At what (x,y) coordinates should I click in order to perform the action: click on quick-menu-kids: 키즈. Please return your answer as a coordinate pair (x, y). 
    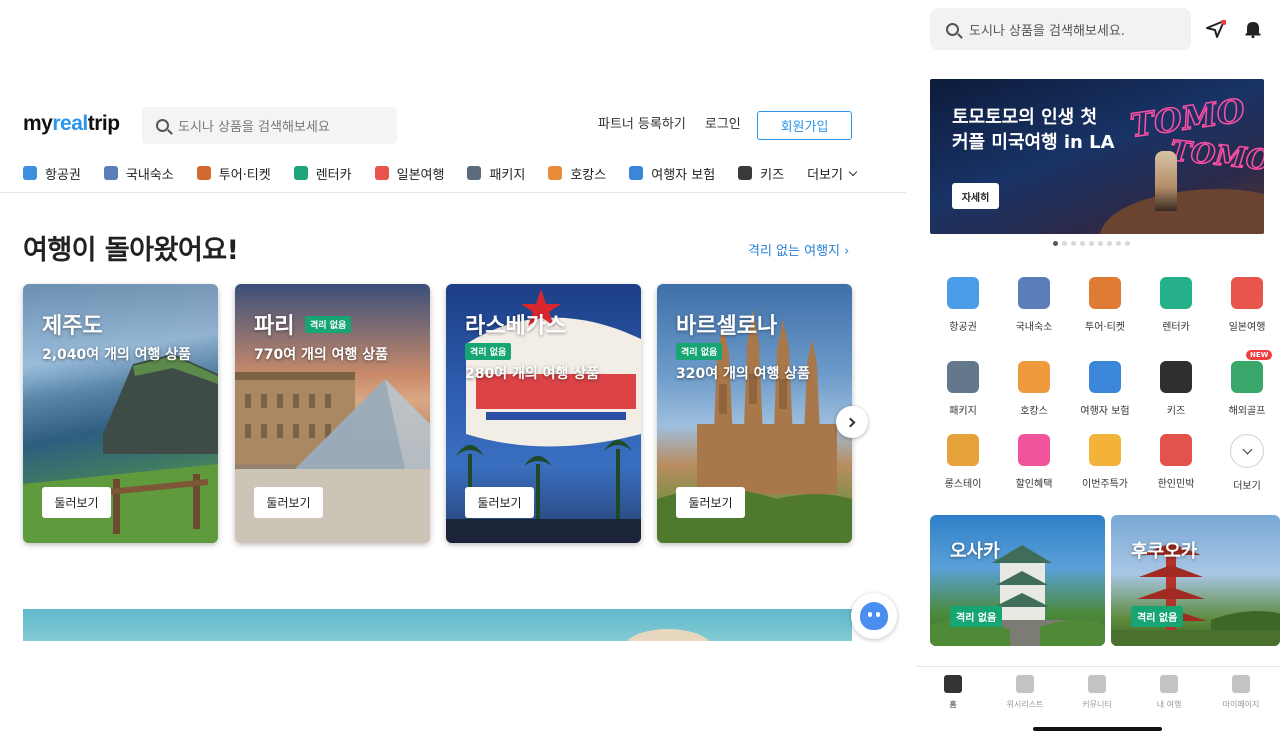
    Looking at the image, I should click on (1176, 389).